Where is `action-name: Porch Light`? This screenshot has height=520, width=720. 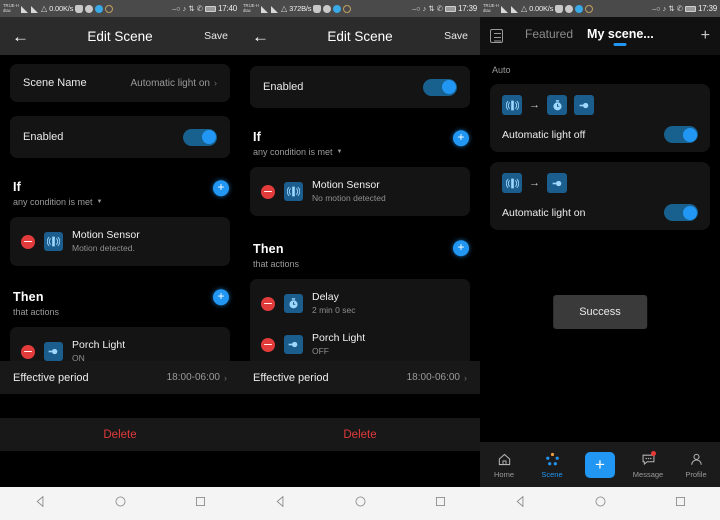 action-name: Porch Light is located at coordinates (99, 345).